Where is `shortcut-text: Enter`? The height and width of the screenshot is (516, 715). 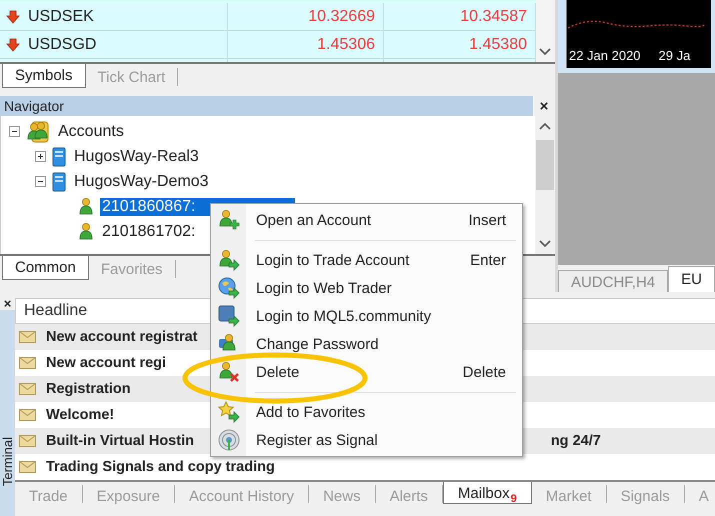 shortcut-text: Enter is located at coordinates (488, 260).